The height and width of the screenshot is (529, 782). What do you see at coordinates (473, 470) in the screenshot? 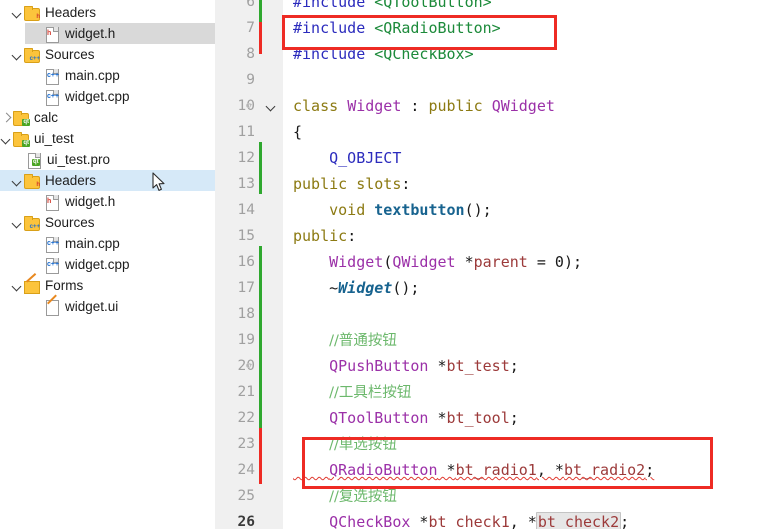
I see `line-text: QRadioButton *bt_radio1, *bt_radio2;` at bounding box center [473, 470].